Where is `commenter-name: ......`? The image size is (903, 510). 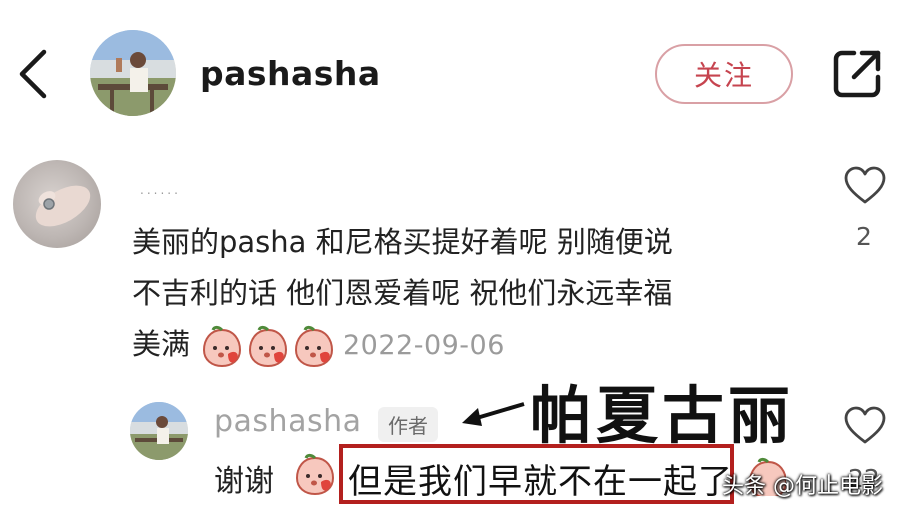
commenter-name: ...... is located at coordinates (160, 190).